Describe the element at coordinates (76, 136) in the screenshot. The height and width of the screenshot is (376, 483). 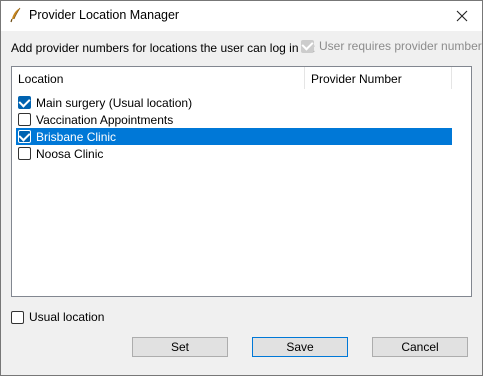
I see `location-name: Brisbane Clinic` at that location.